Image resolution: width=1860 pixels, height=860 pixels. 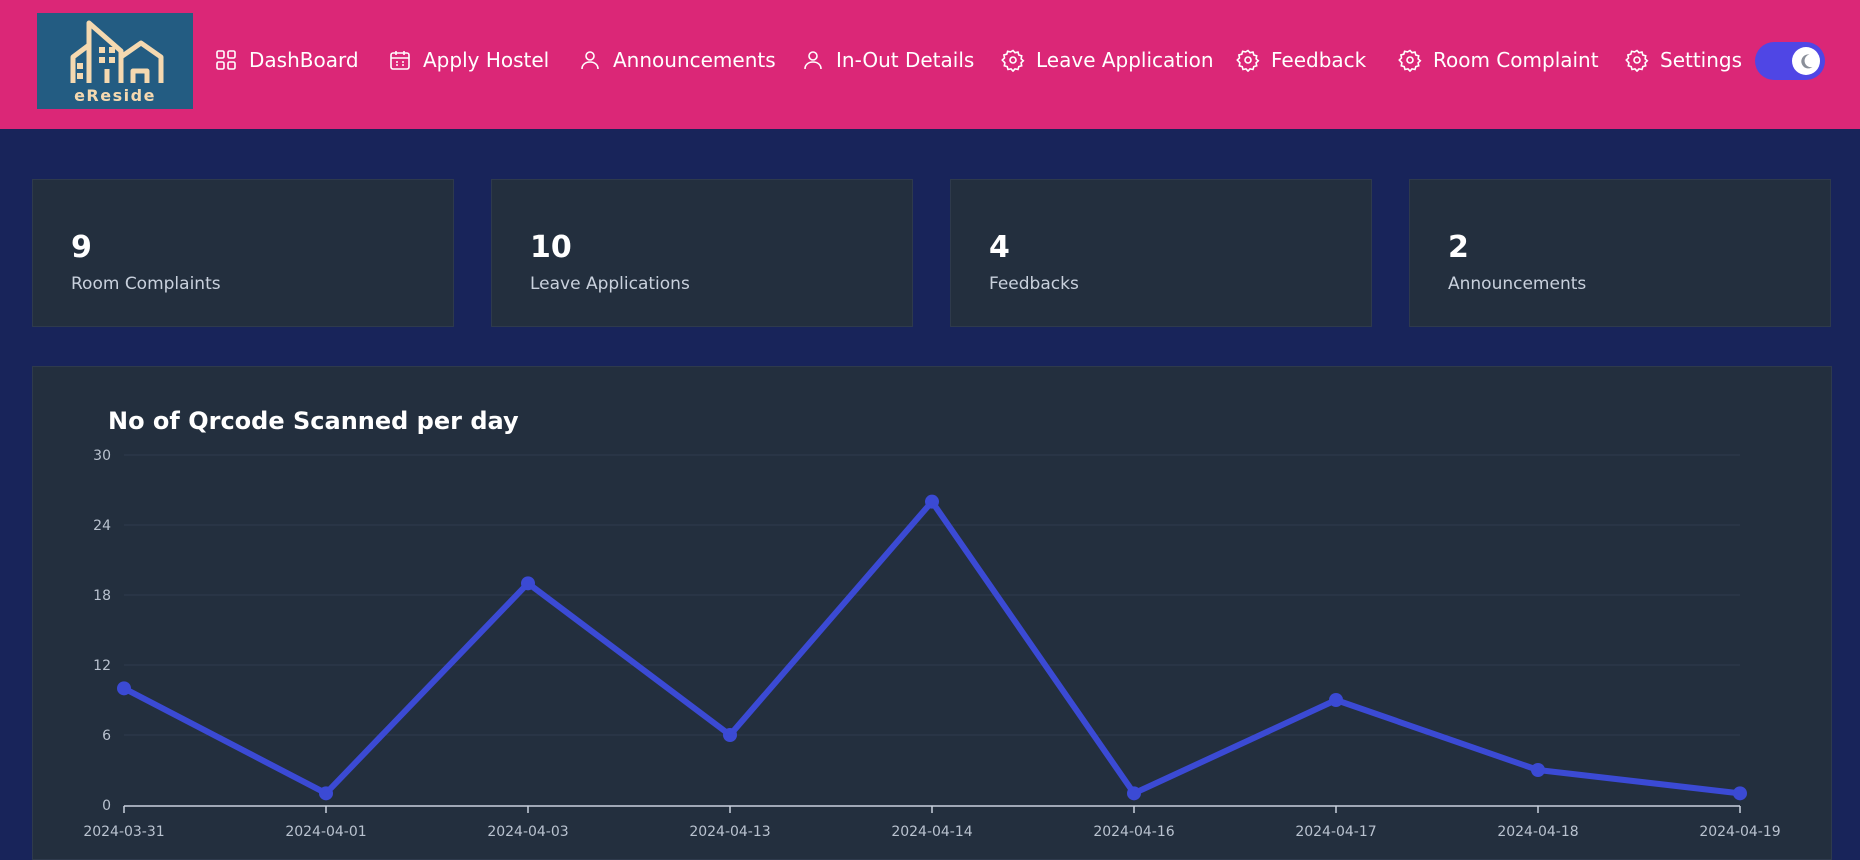 I want to click on nav-feedback: Feedback, so click(x=1300, y=60).